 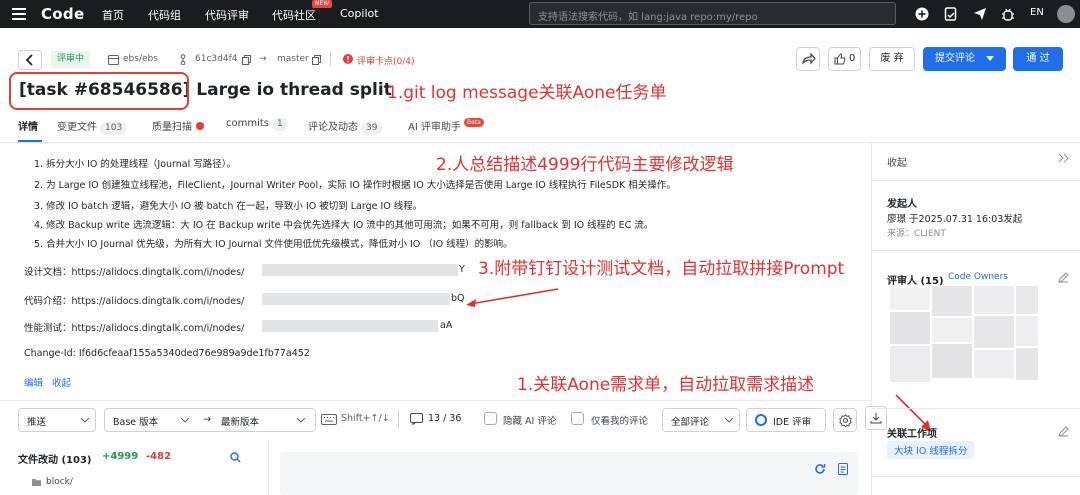 I want to click on warning-icon, so click(x=348, y=59).